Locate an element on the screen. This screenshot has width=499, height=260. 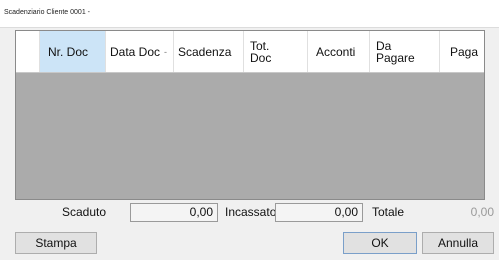
column-header-data-doc: Data Doc - is located at coordinates (140, 51).